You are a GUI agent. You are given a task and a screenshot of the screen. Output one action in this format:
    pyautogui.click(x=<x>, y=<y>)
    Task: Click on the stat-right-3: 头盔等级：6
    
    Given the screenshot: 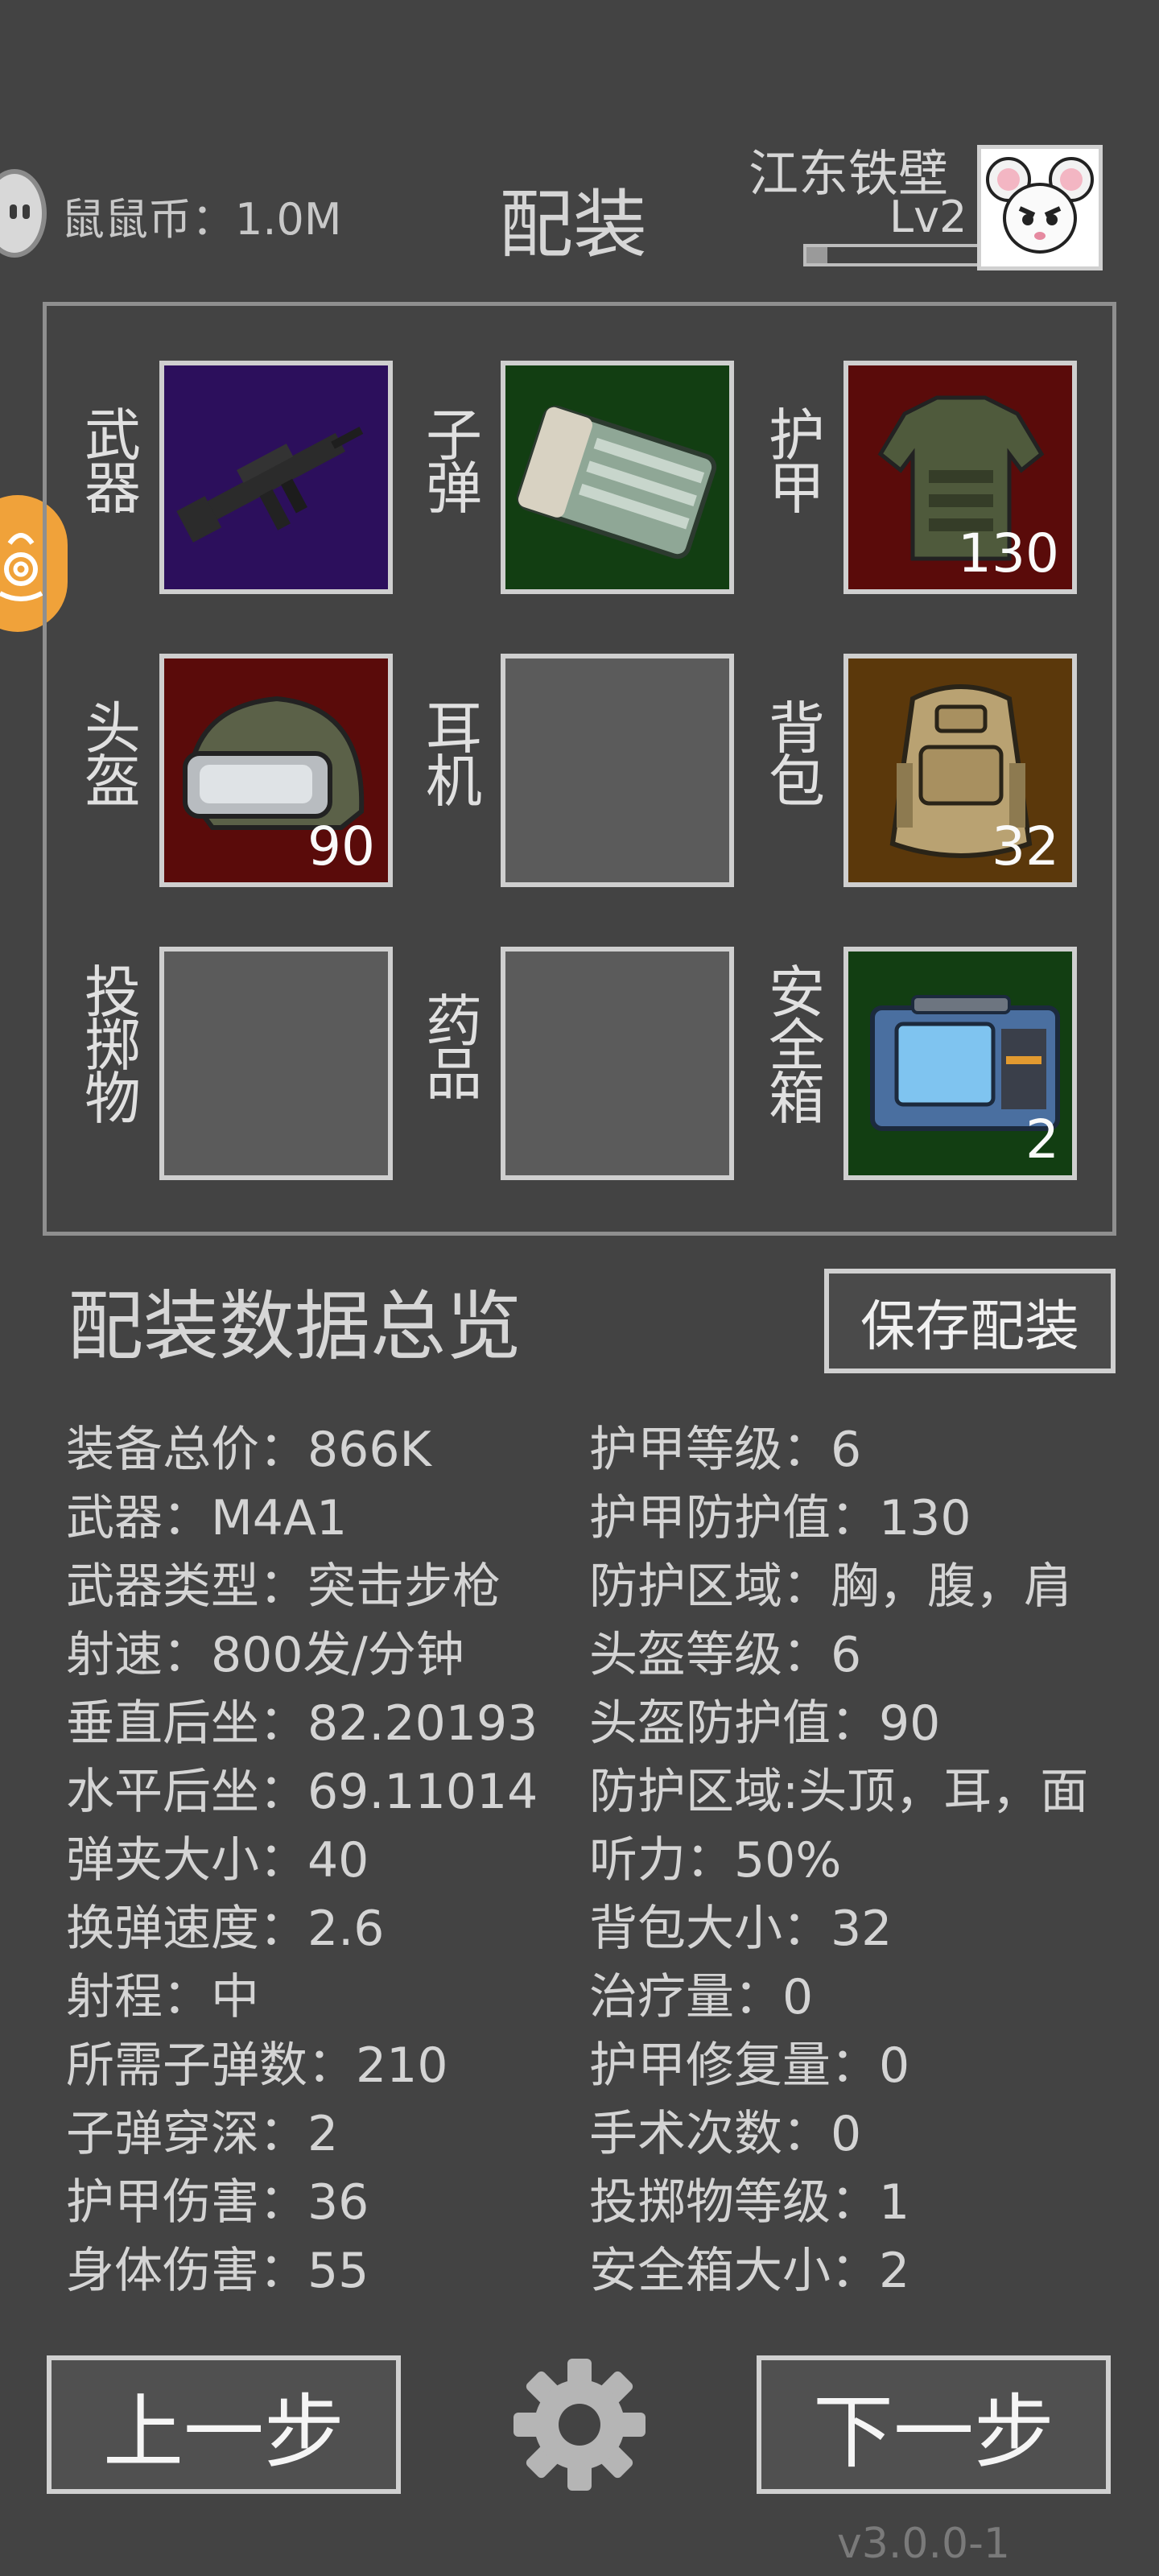 What is the action you would take?
    pyautogui.click(x=725, y=1655)
    